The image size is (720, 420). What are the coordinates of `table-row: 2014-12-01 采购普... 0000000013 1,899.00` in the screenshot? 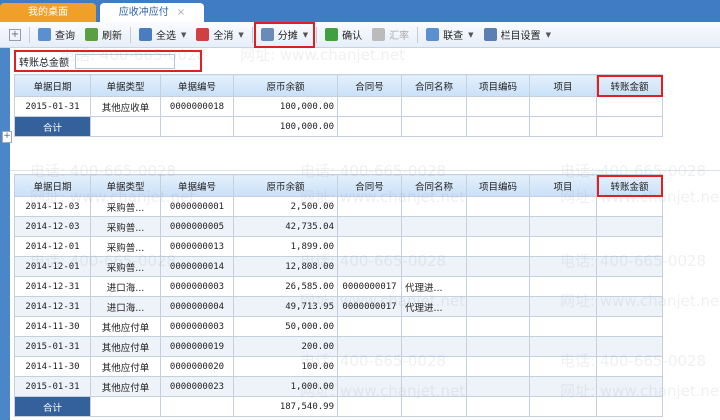 It's located at (338, 246).